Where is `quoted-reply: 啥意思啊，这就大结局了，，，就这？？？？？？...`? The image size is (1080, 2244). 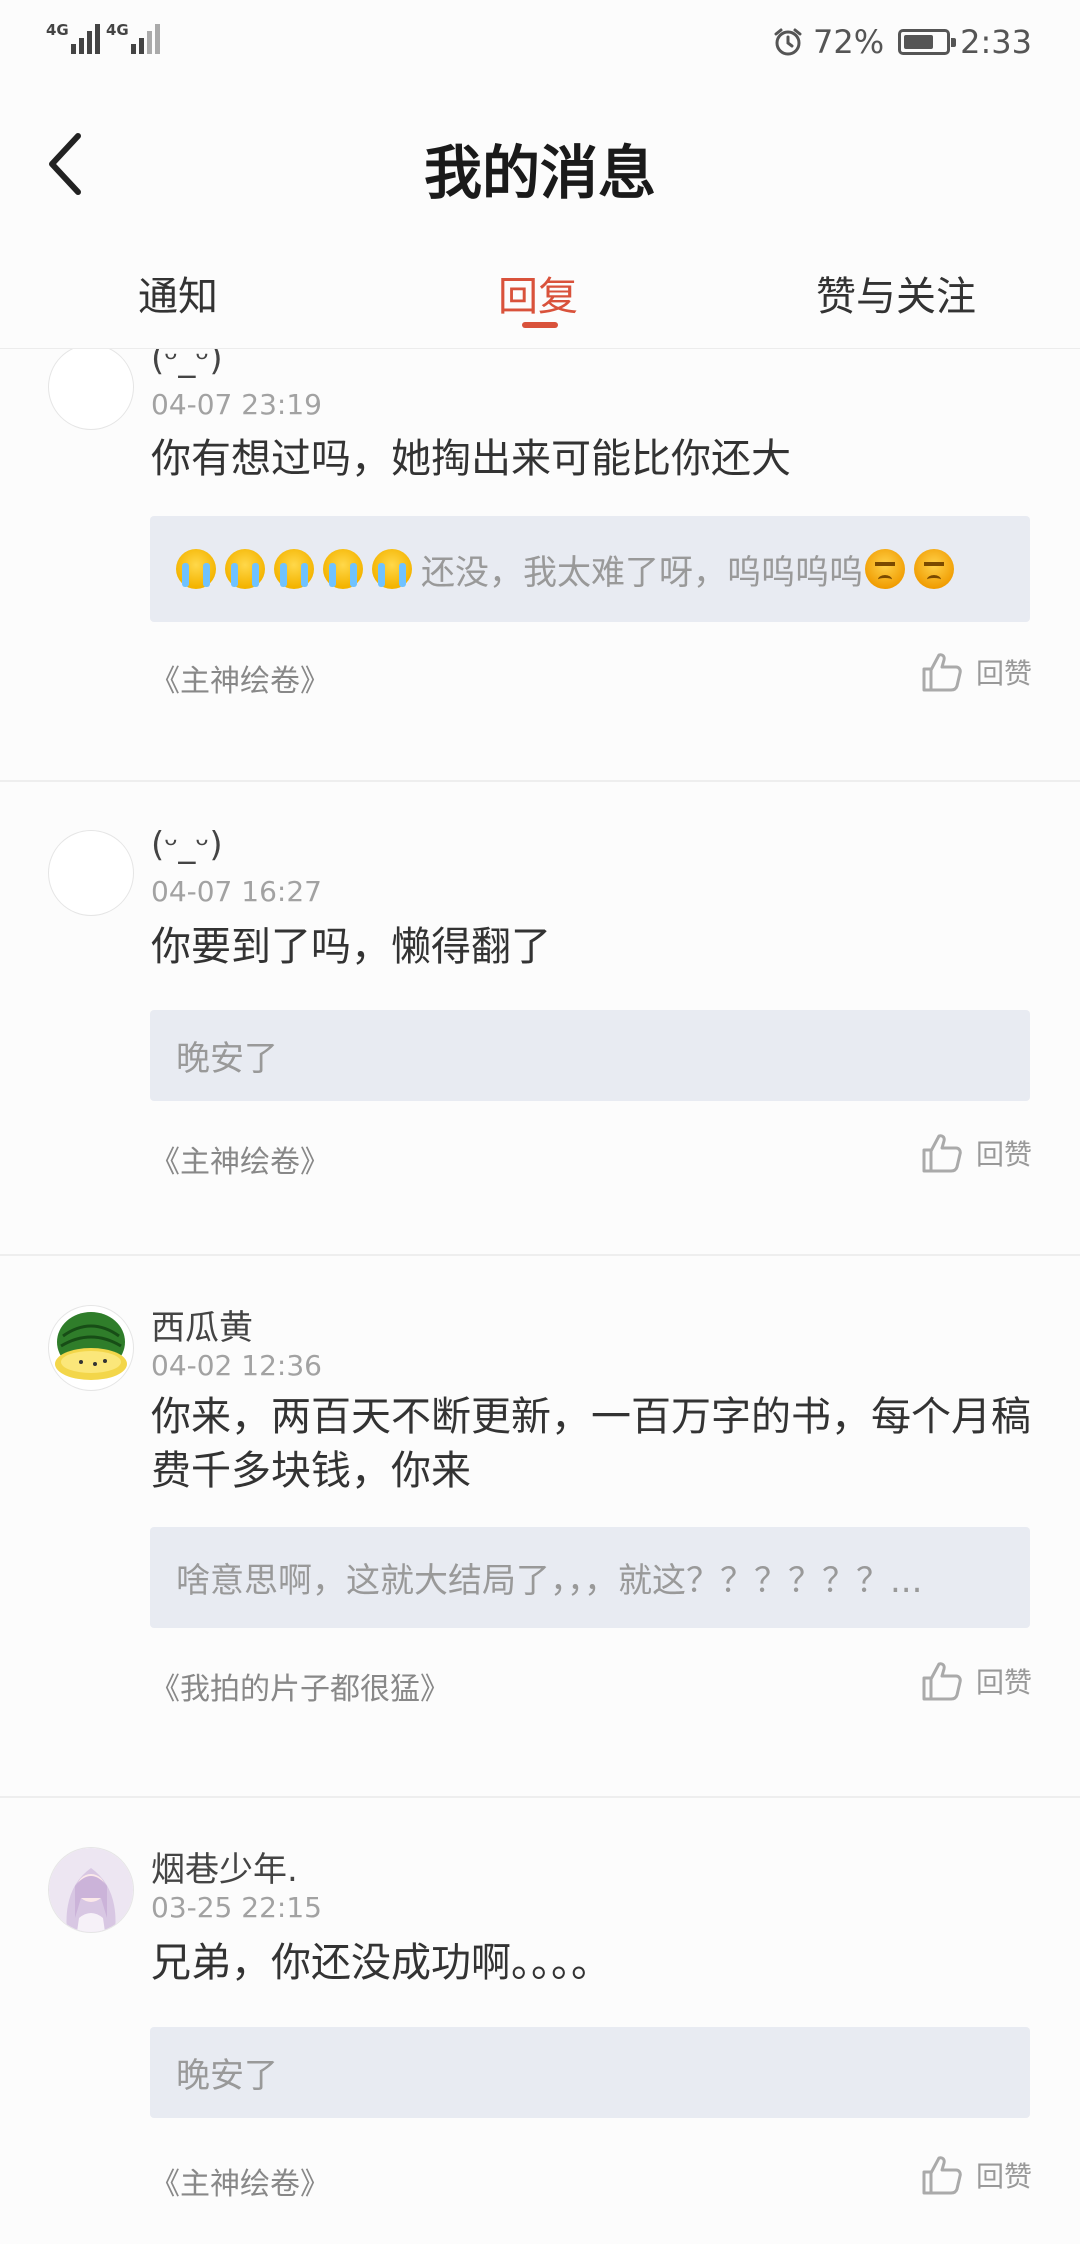
quoted-reply: 啥意思啊，这就大结局了，，，就这？？？？？？... is located at coordinates (590, 1577).